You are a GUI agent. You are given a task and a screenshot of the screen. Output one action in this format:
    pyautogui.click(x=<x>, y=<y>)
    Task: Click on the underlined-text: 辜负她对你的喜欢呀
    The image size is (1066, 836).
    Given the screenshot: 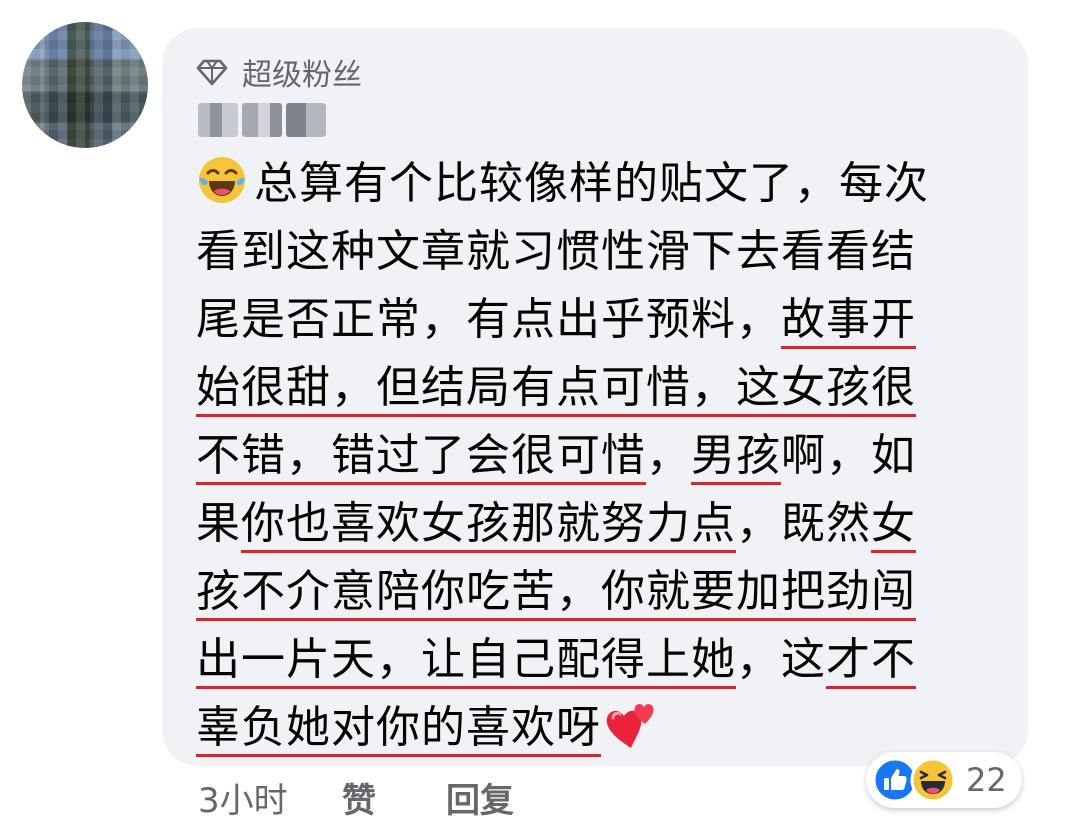 What is the action you would take?
    pyautogui.click(x=398, y=727)
    